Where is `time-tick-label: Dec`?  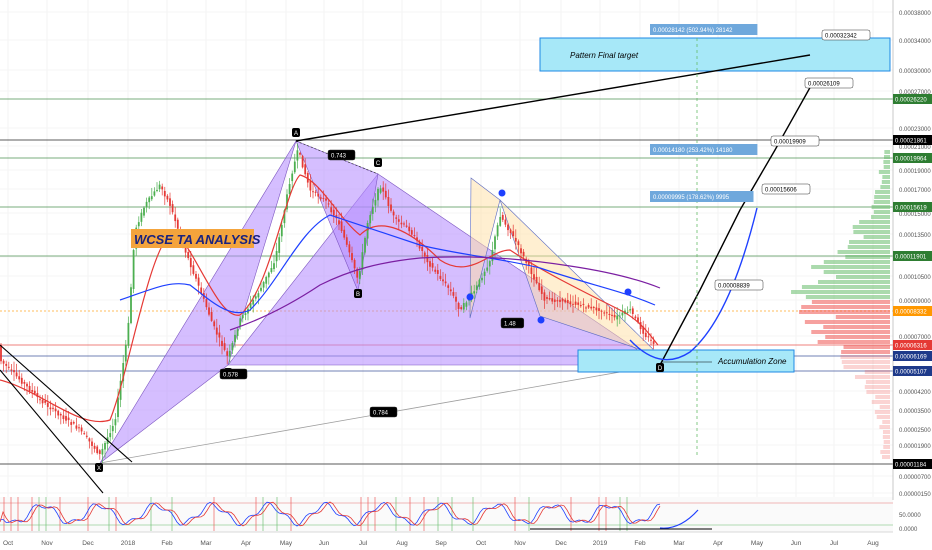 time-tick-label: Dec is located at coordinates (561, 543).